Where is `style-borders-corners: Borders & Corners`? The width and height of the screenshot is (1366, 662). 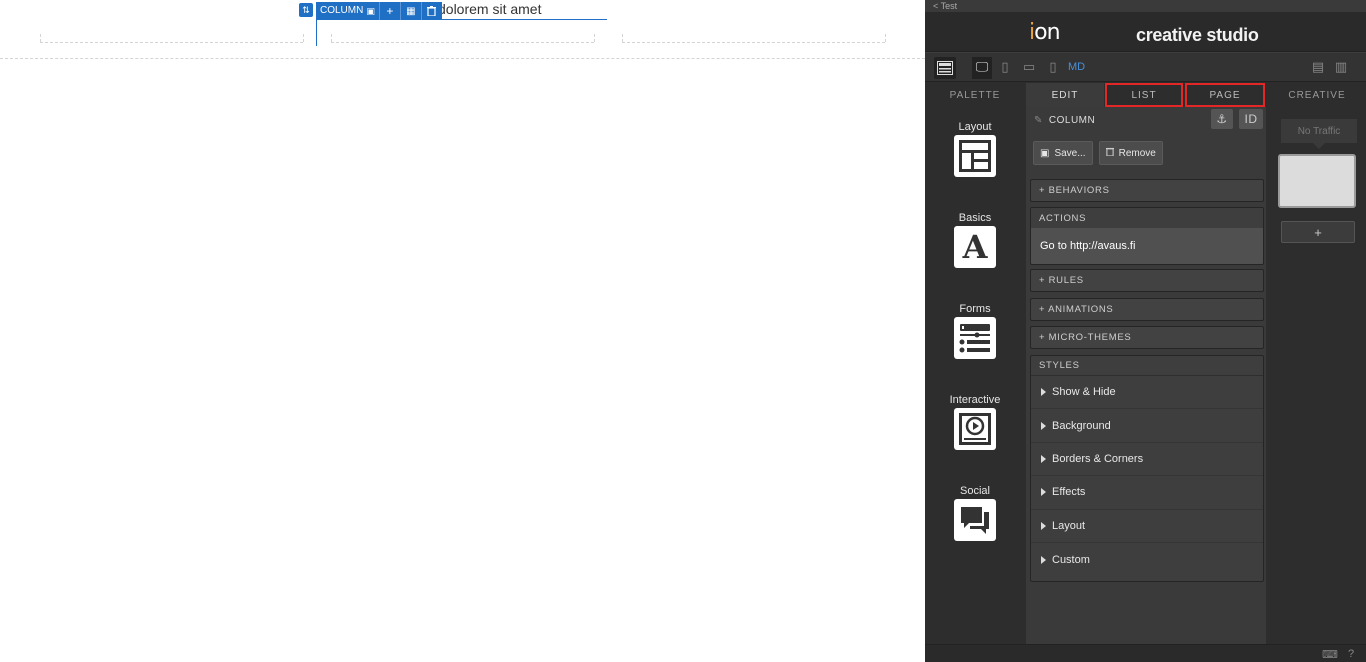 style-borders-corners: Borders & Corners is located at coordinates (1147, 460).